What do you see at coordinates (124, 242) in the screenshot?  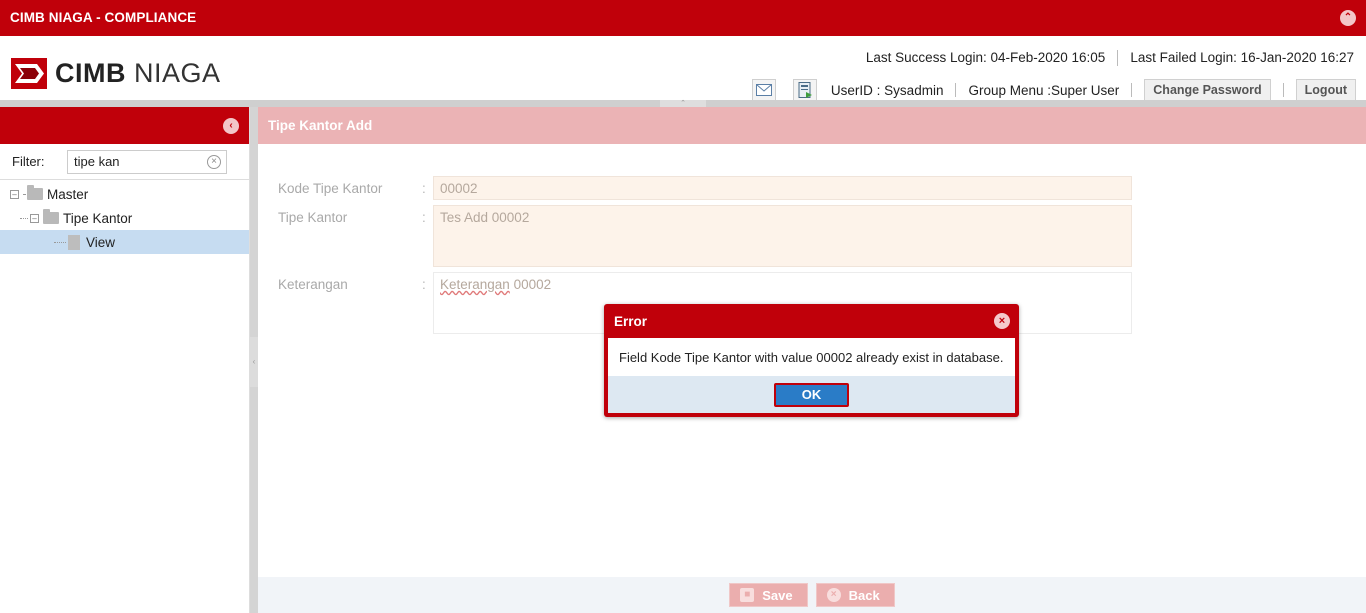 I see `tree-item-view: View` at bounding box center [124, 242].